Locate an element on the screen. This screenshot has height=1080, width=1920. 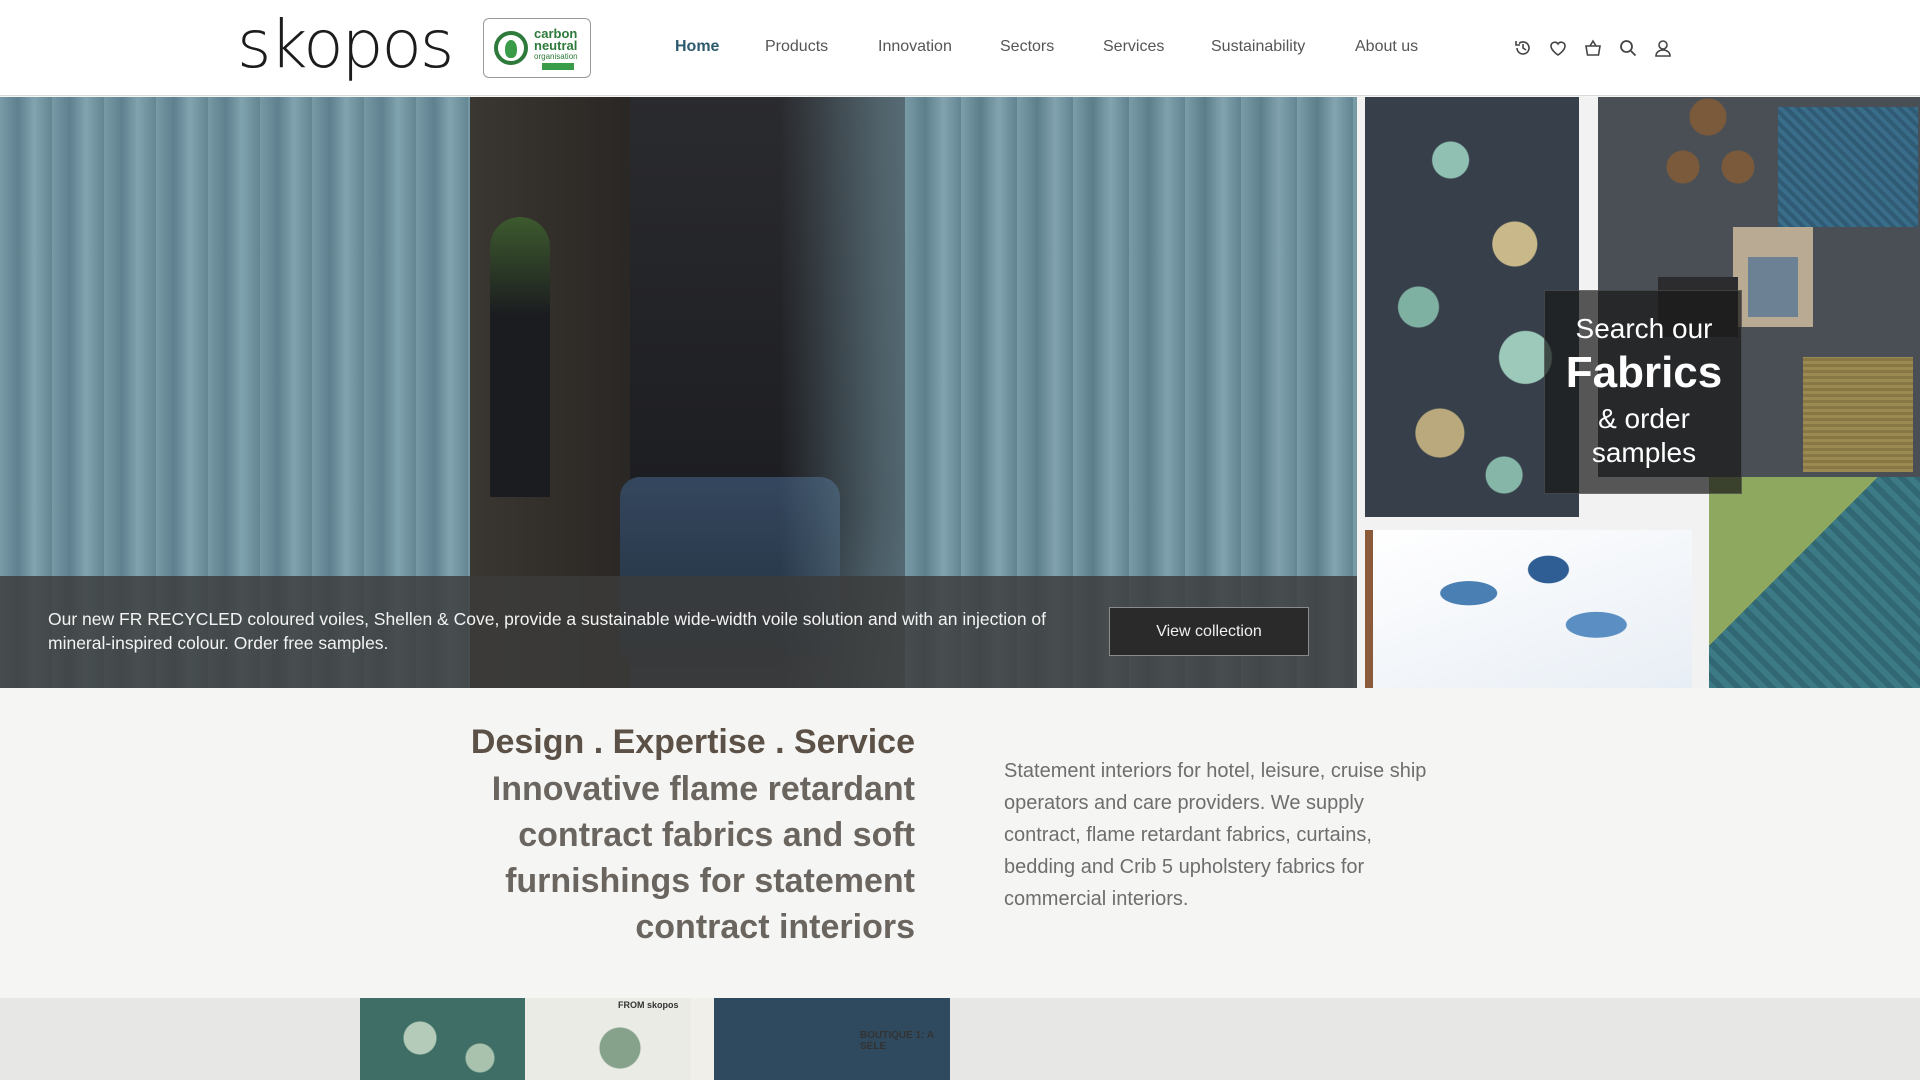
blue-print-fabric-swatch is located at coordinates (1528, 609).